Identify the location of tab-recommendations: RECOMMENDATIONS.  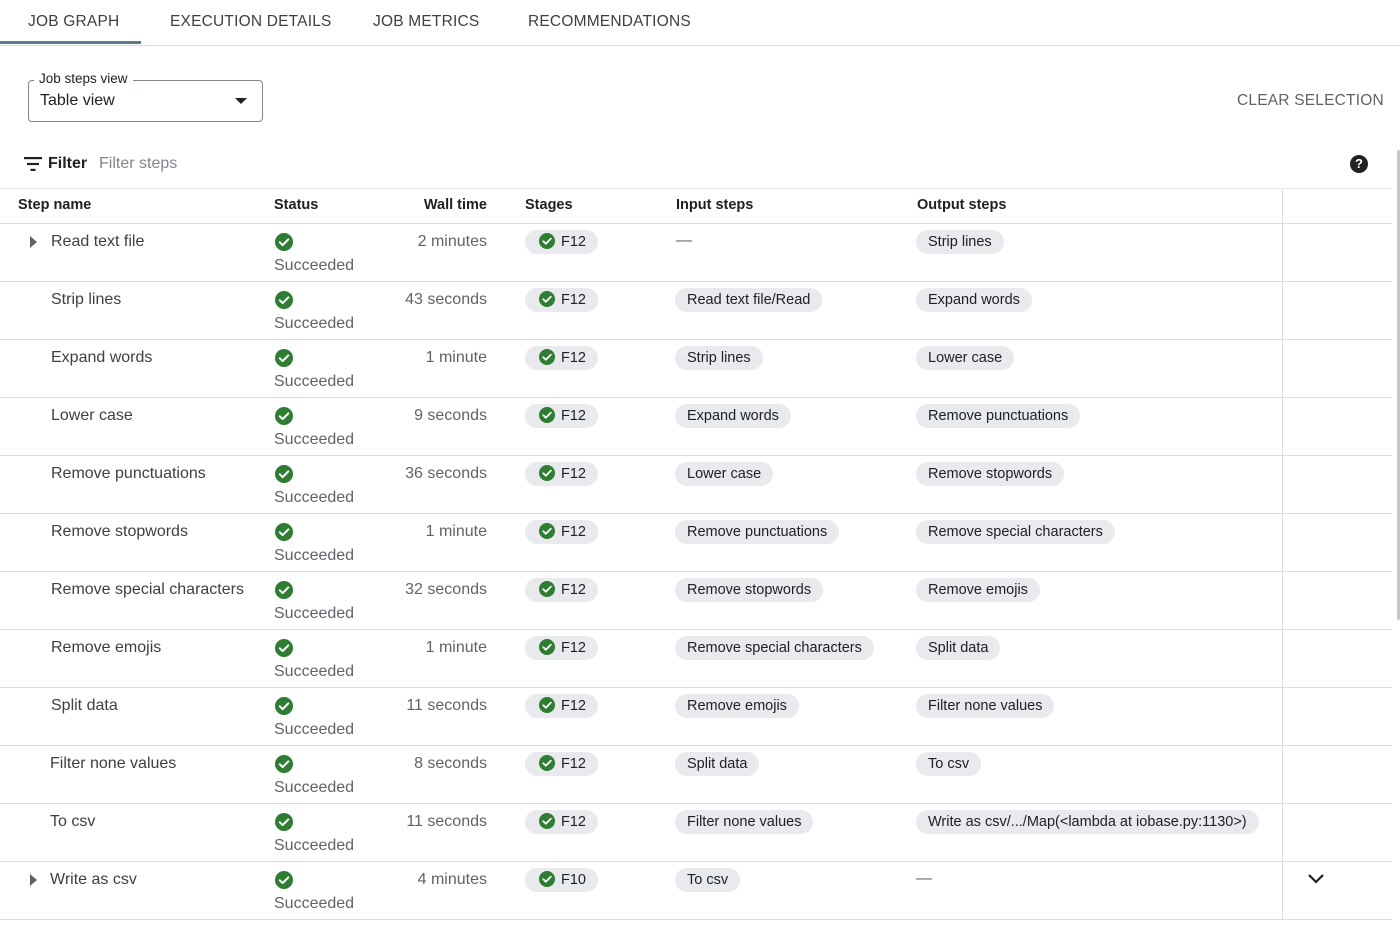
(609, 22).